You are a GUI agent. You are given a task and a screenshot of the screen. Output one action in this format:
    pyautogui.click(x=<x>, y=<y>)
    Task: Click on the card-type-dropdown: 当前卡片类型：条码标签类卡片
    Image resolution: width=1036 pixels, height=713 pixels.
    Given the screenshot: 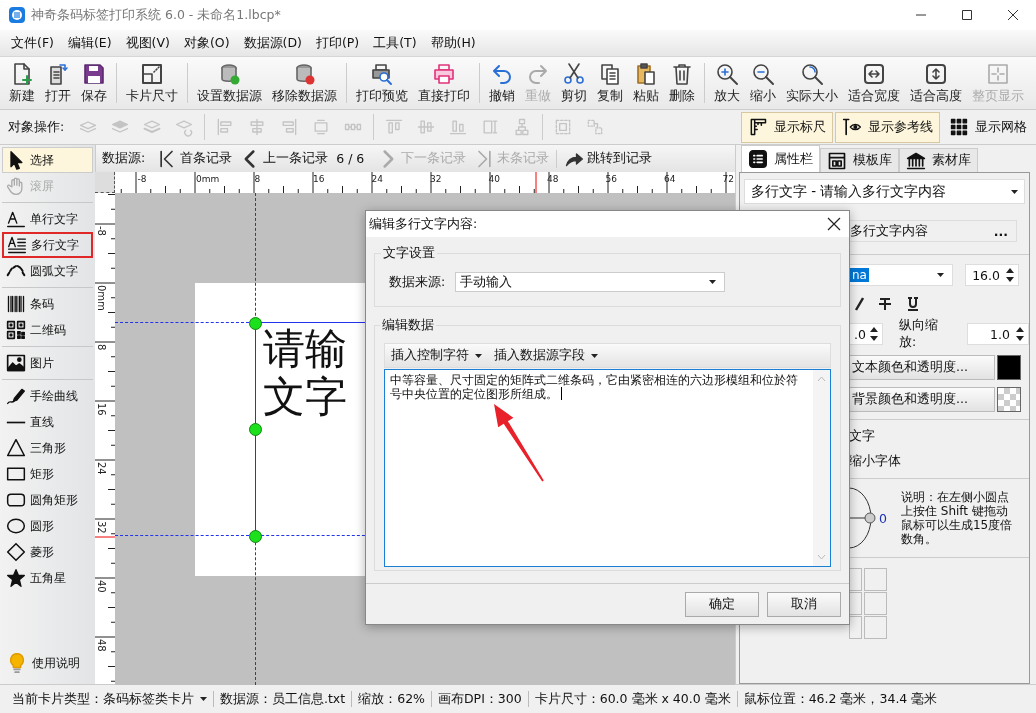 What is the action you would take?
    pyautogui.click(x=109, y=699)
    